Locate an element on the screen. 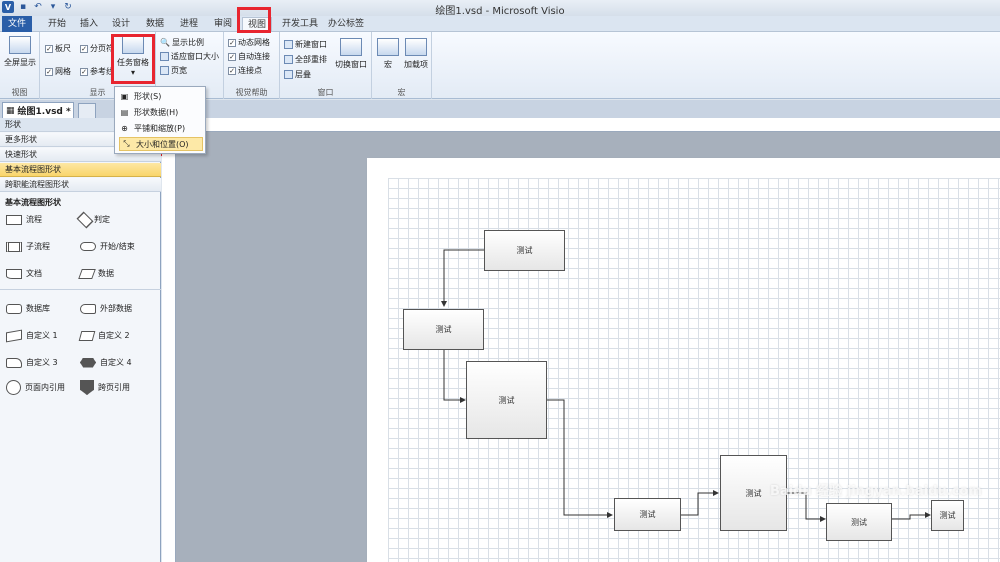  shape-icon: ▣ is located at coordinates (124, 96).